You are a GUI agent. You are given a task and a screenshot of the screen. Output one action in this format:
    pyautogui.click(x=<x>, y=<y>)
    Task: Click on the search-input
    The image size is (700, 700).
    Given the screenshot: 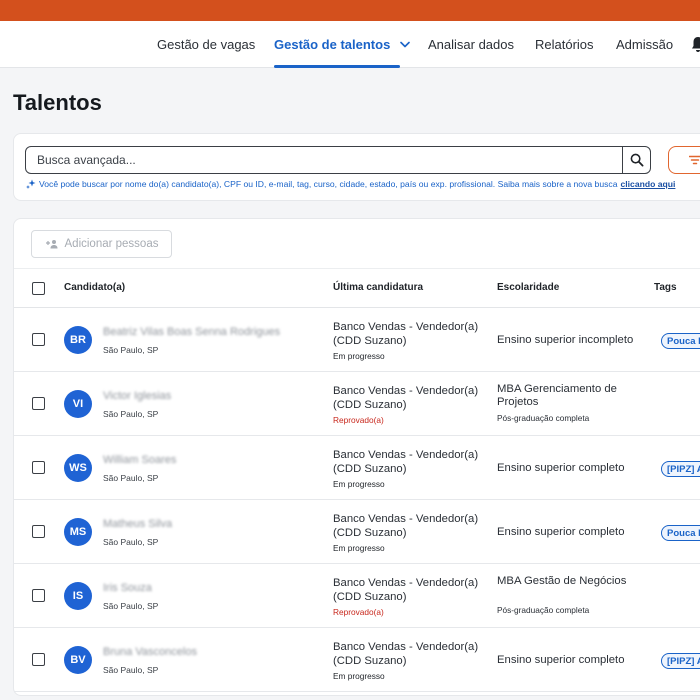 What is the action you would take?
    pyautogui.click(x=324, y=160)
    